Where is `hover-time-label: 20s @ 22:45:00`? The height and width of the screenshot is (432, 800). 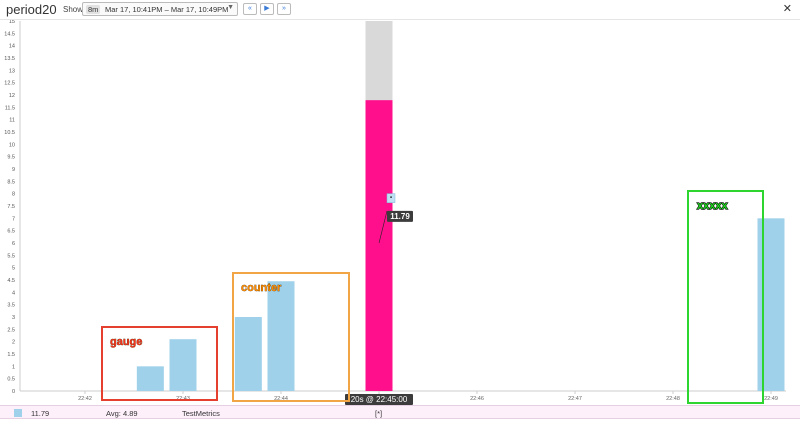
hover-time-label: 20s @ 22:45:00 is located at coordinates (379, 399).